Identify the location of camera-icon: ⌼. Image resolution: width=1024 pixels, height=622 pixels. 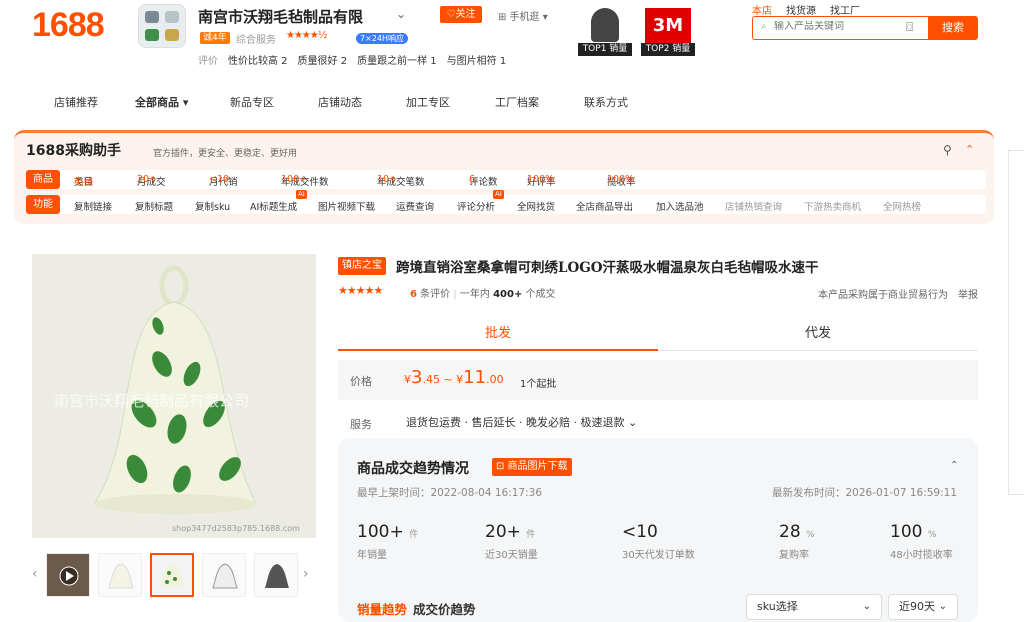
(909, 27).